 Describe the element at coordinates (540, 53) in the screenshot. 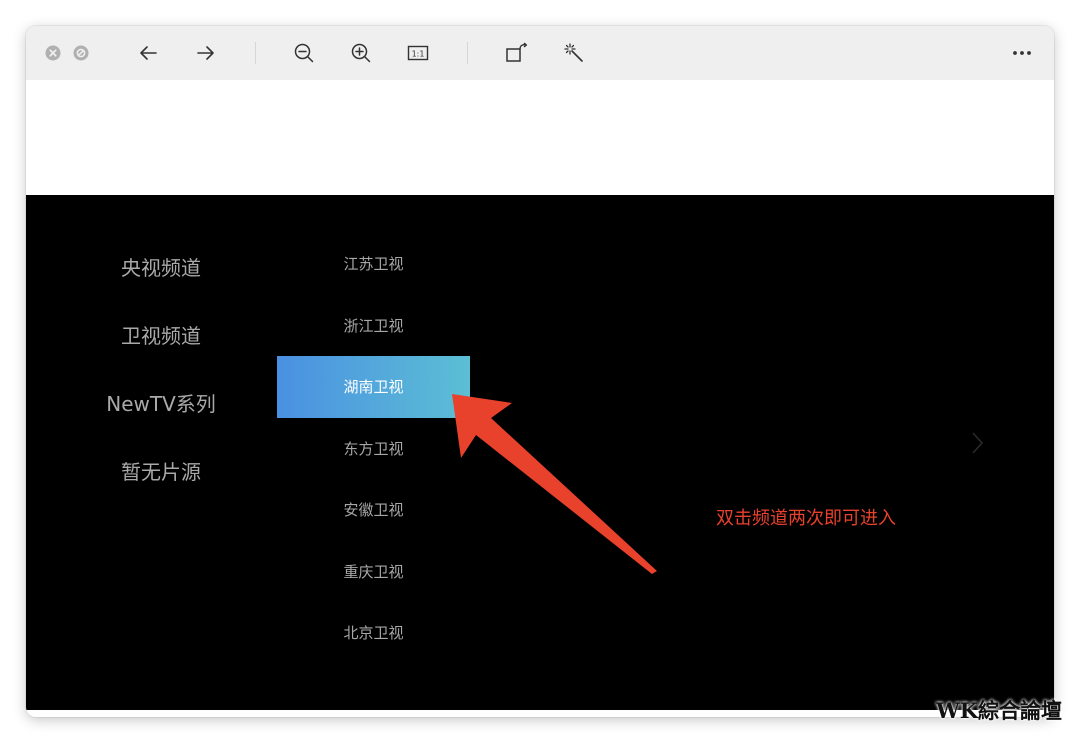

I see `toolbar: 1:1` at that location.